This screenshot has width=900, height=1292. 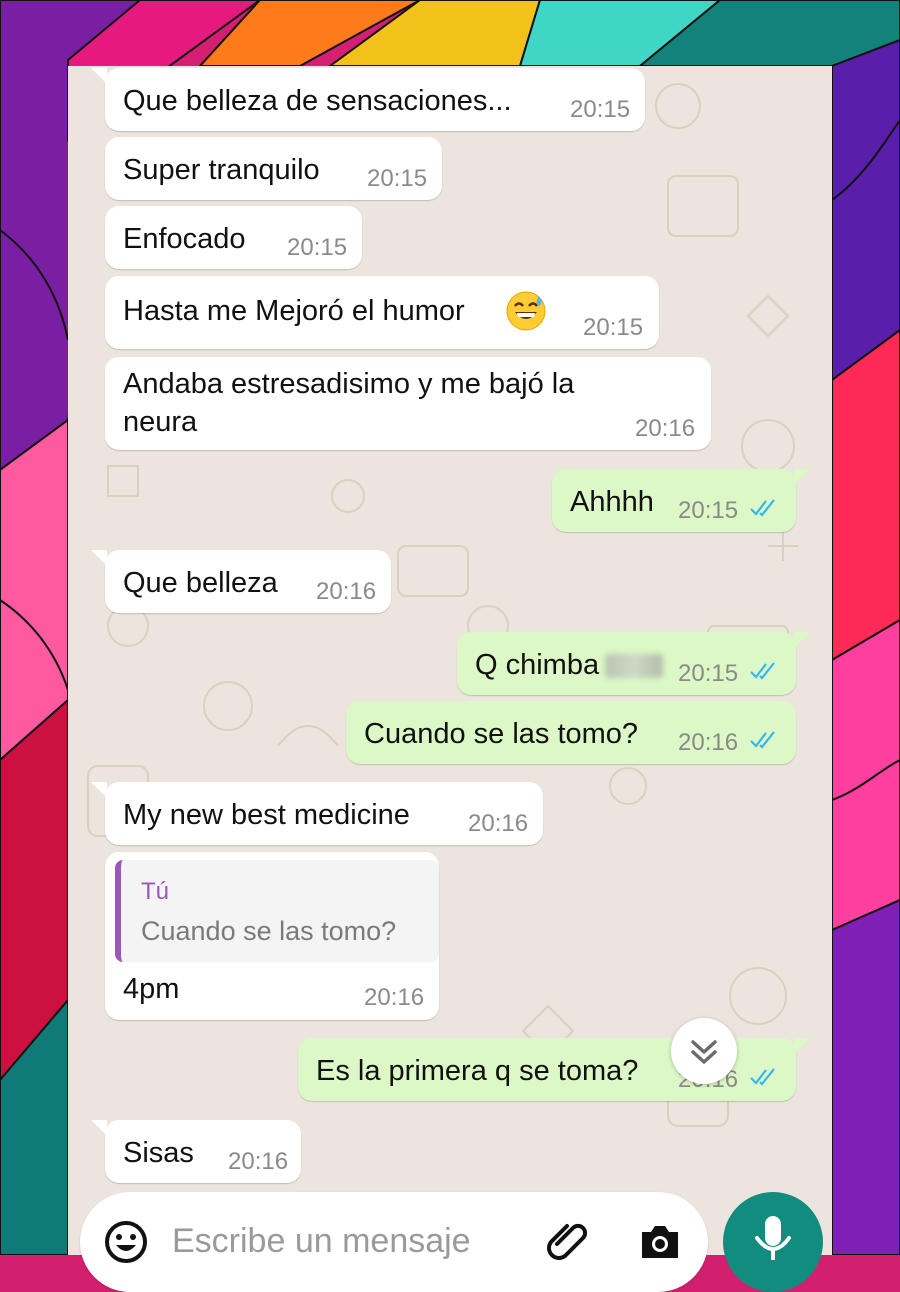 I want to click on message-input-bar: Escribe un mensaje, so click(x=394, y=1242).